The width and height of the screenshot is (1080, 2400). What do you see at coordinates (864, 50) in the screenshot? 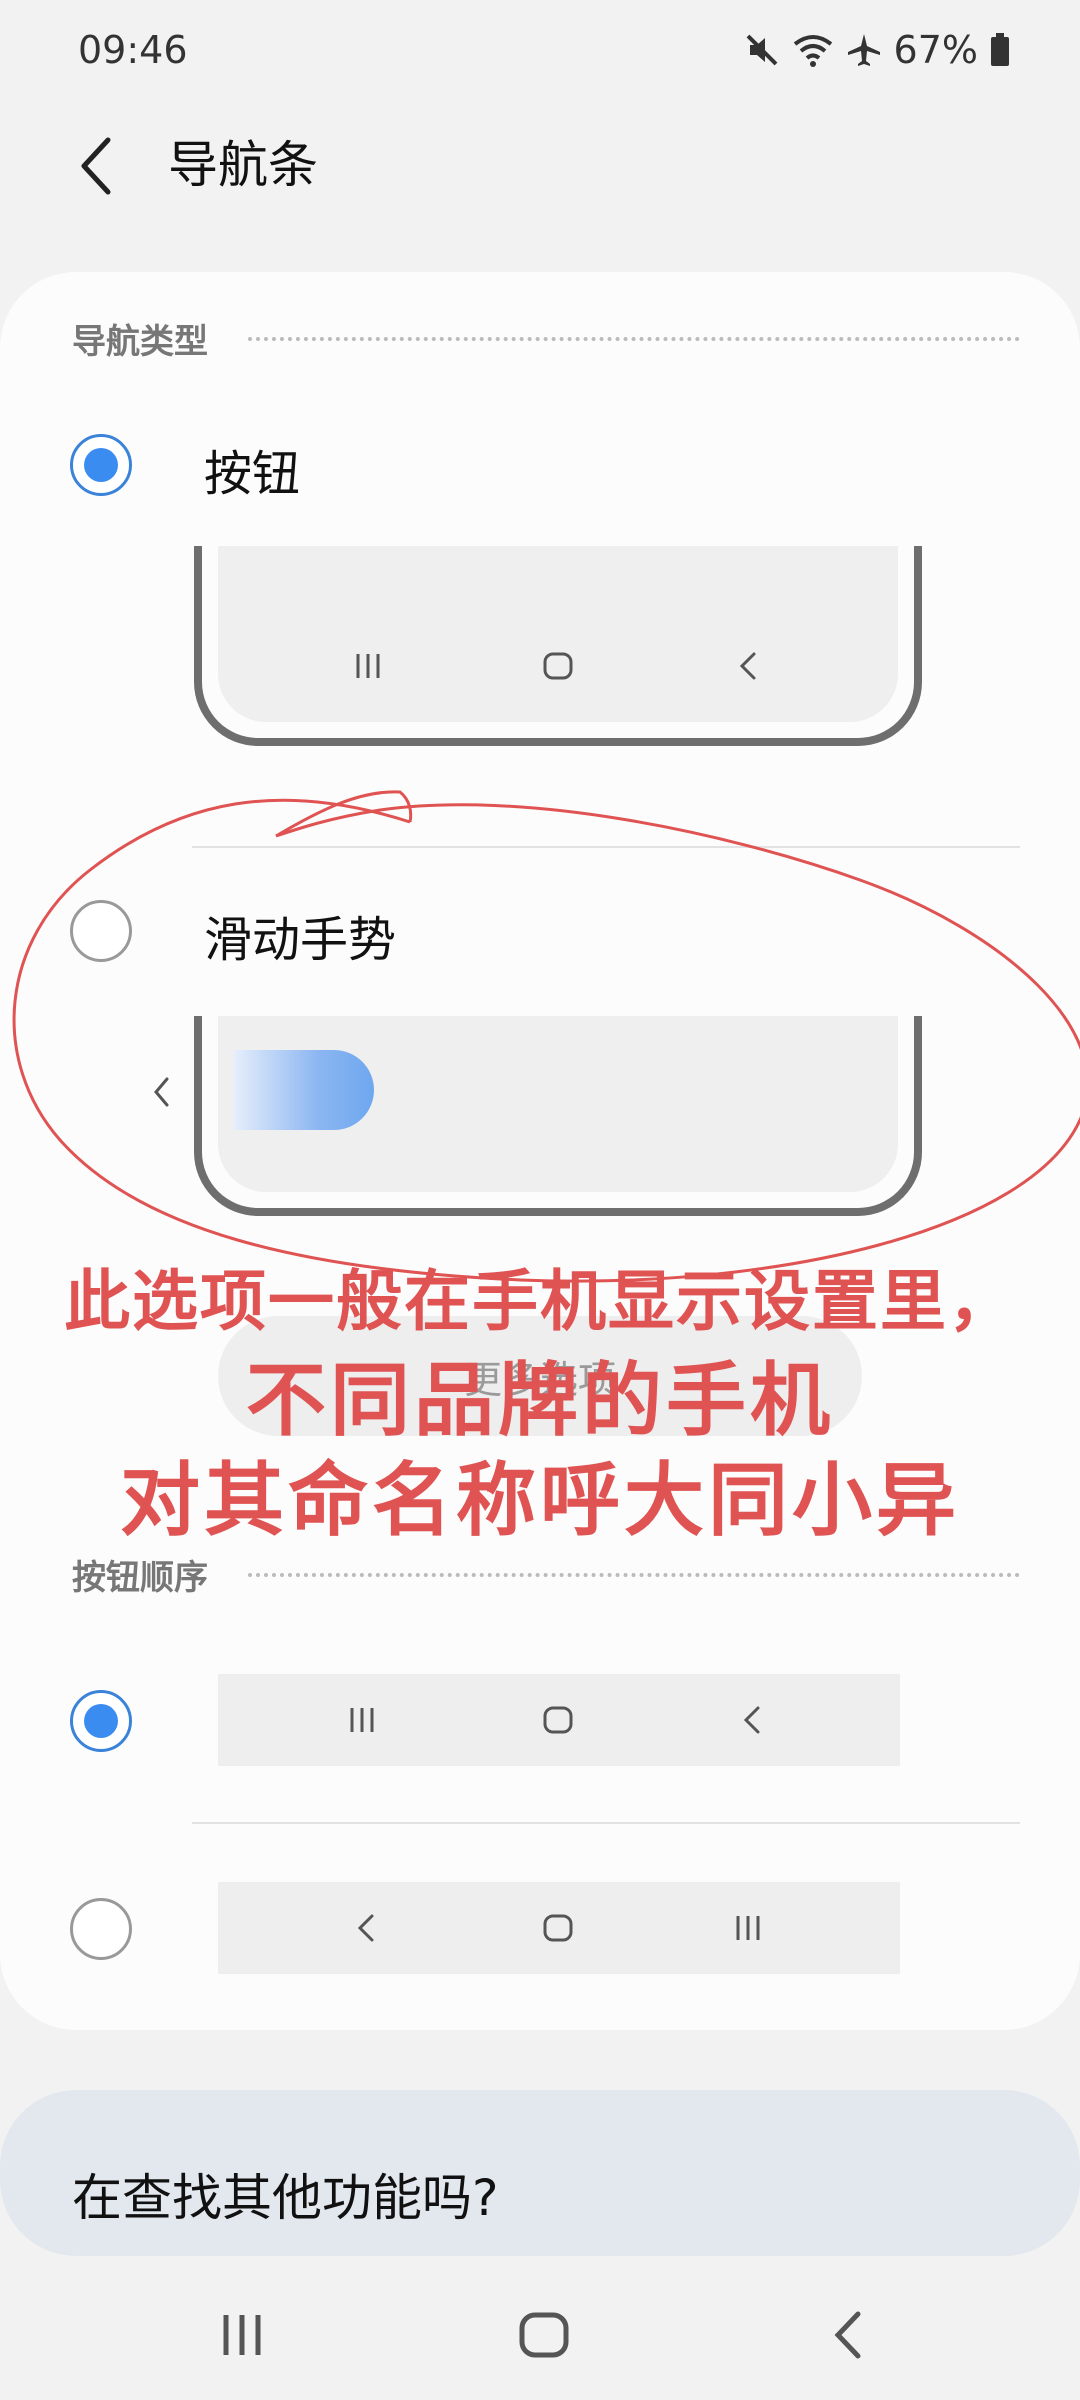
I see `airplane-icon` at bounding box center [864, 50].